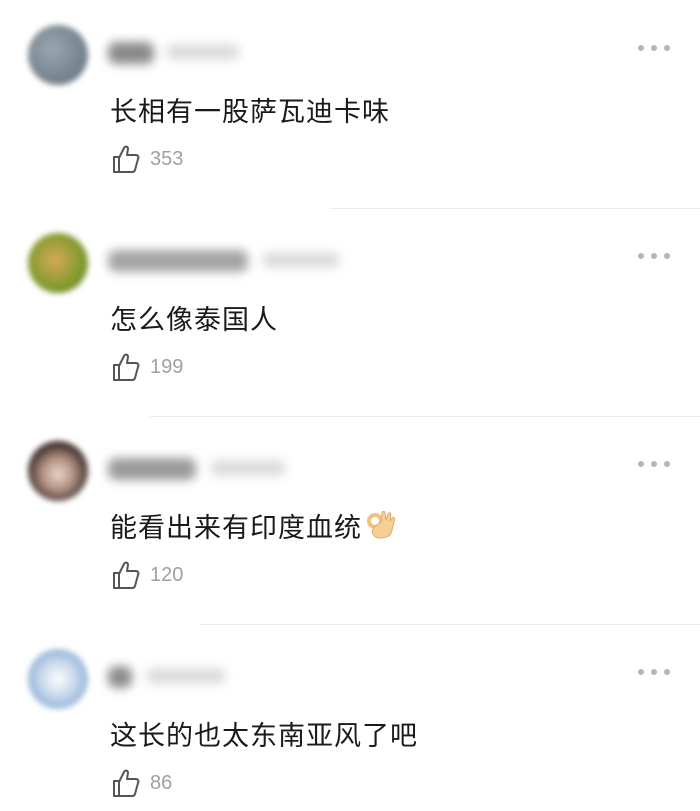 The height and width of the screenshot is (811, 700). What do you see at coordinates (161, 782) in the screenshot?
I see `like-count: 86` at bounding box center [161, 782].